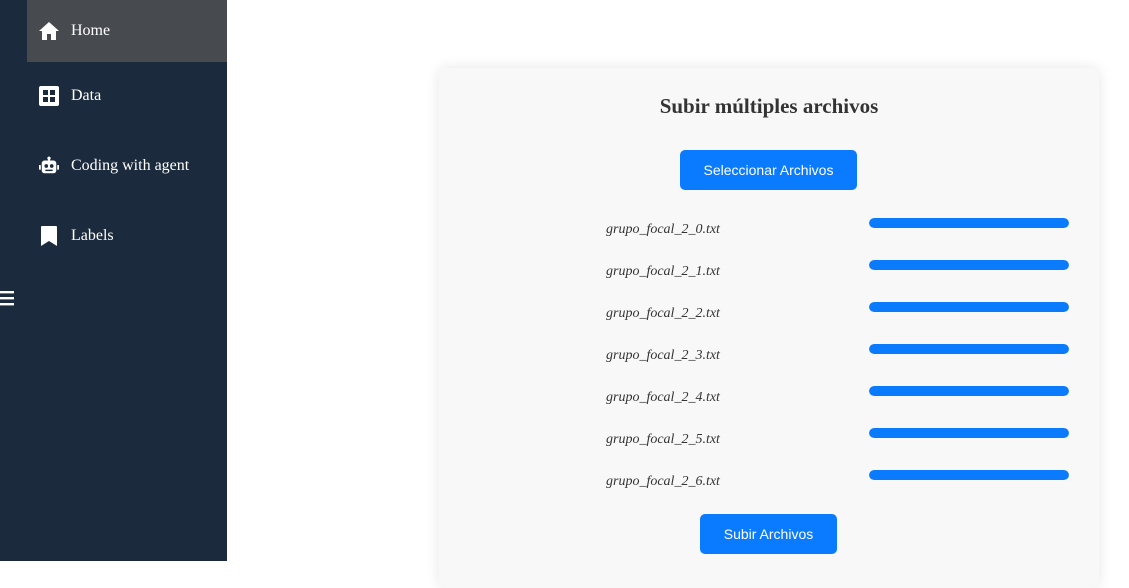 This screenshot has height=588, width=1129. What do you see at coordinates (130, 165) in the screenshot?
I see `sidebar-item-label: Coding with agent` at bounding box center [130, 165].